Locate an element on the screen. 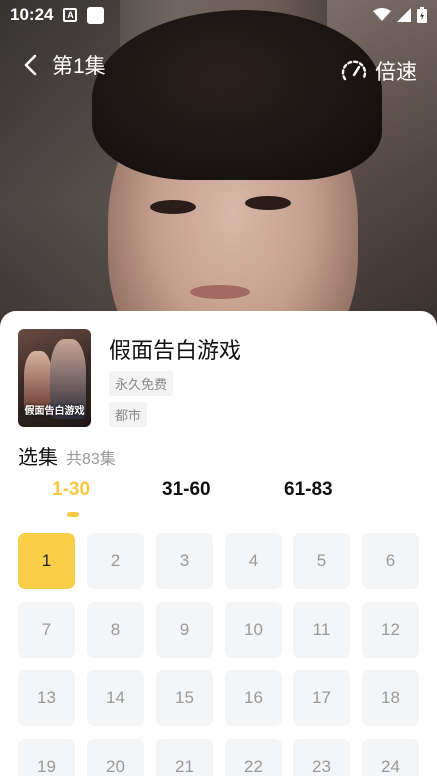 This screenshot has height=776, width=437. episode-cell: 10 is located at coordinates (253, 630).